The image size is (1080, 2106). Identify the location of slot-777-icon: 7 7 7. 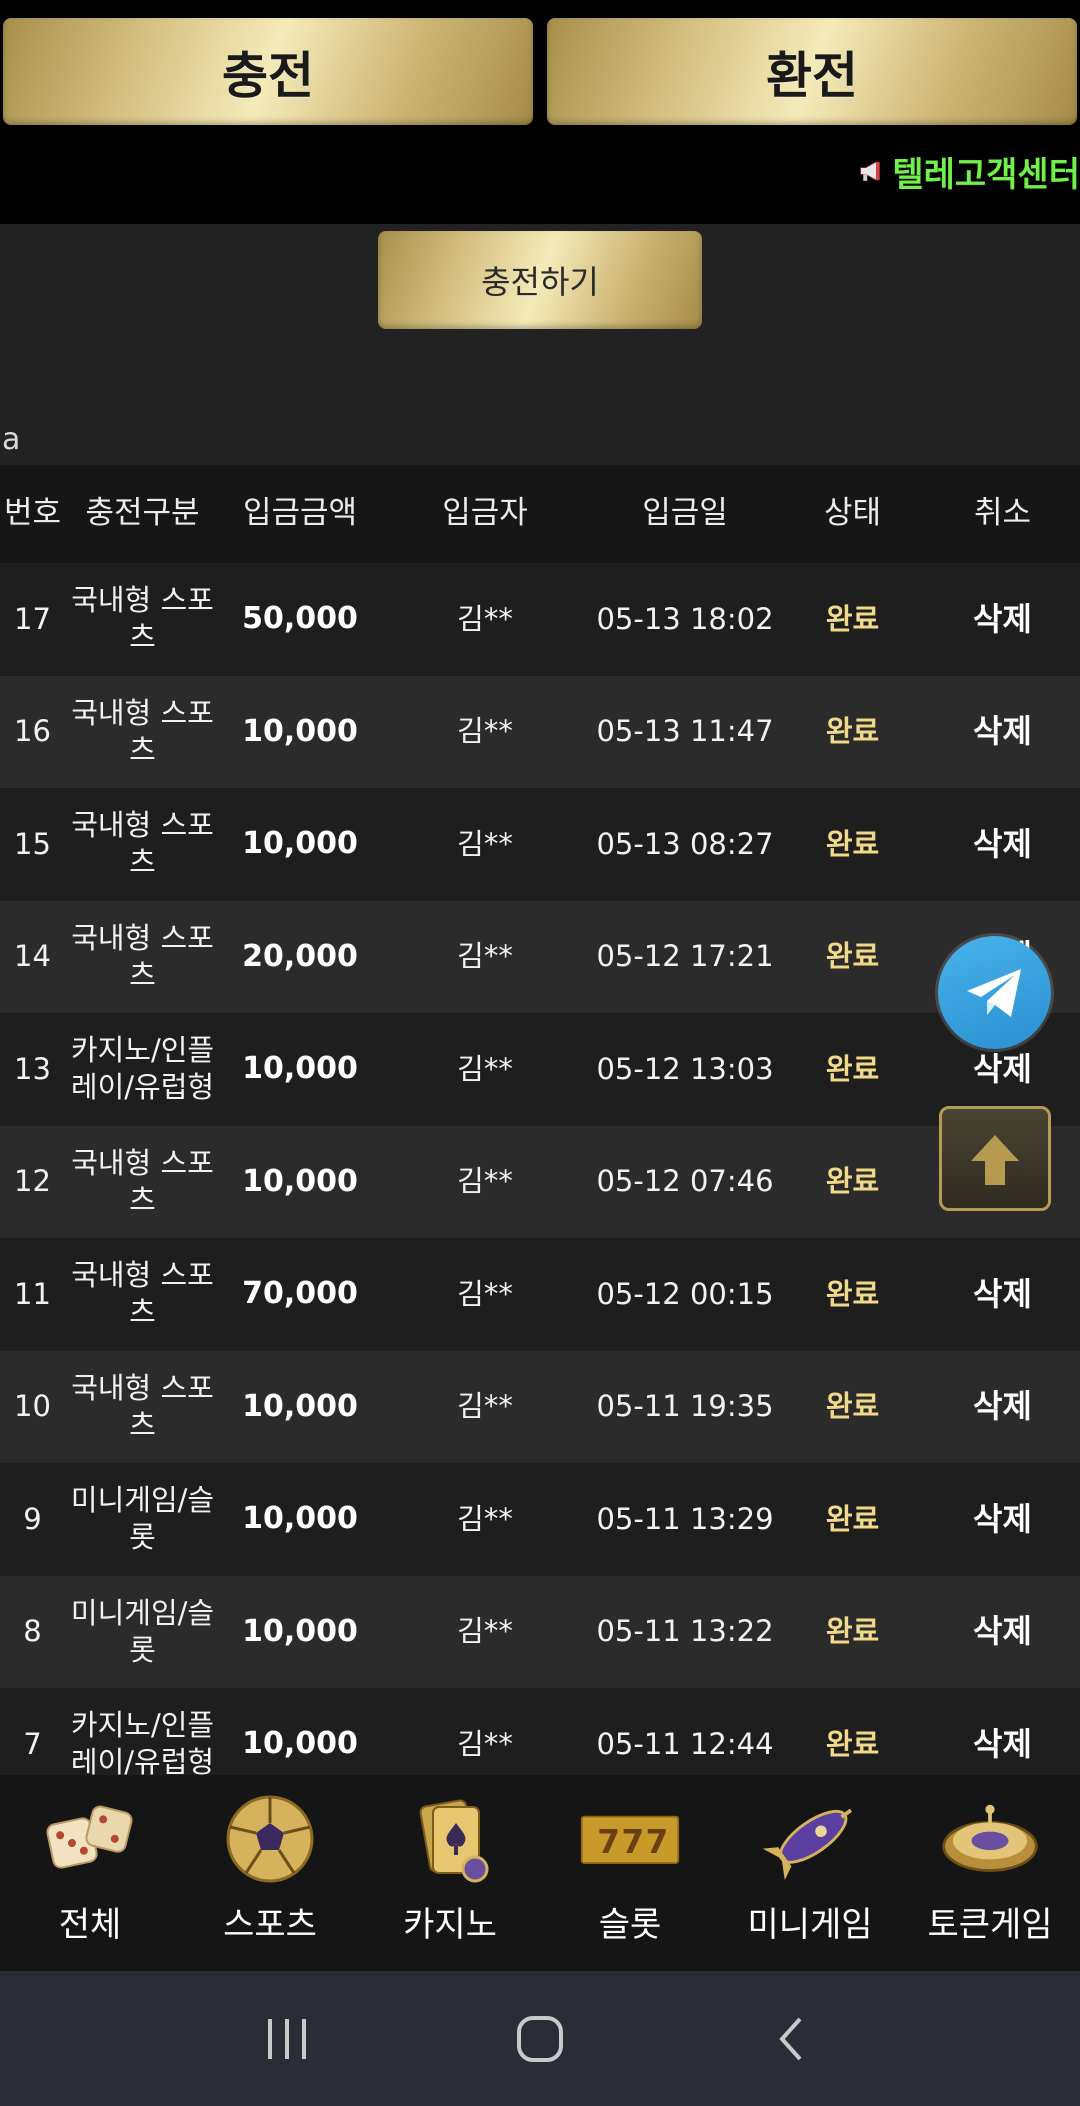
(630, 1839).